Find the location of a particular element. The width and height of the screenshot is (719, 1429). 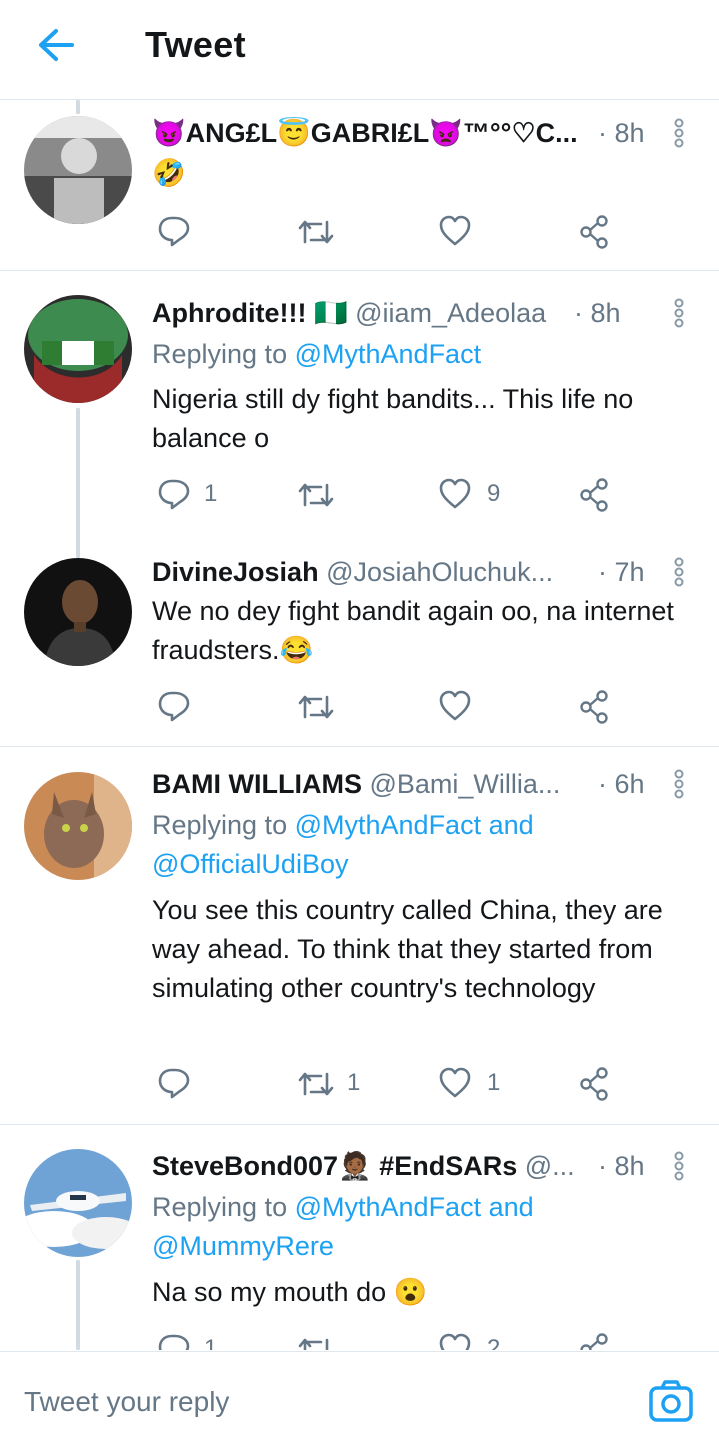

display-name: BAMI WILLIAMS is located at coordinates (257, 784).